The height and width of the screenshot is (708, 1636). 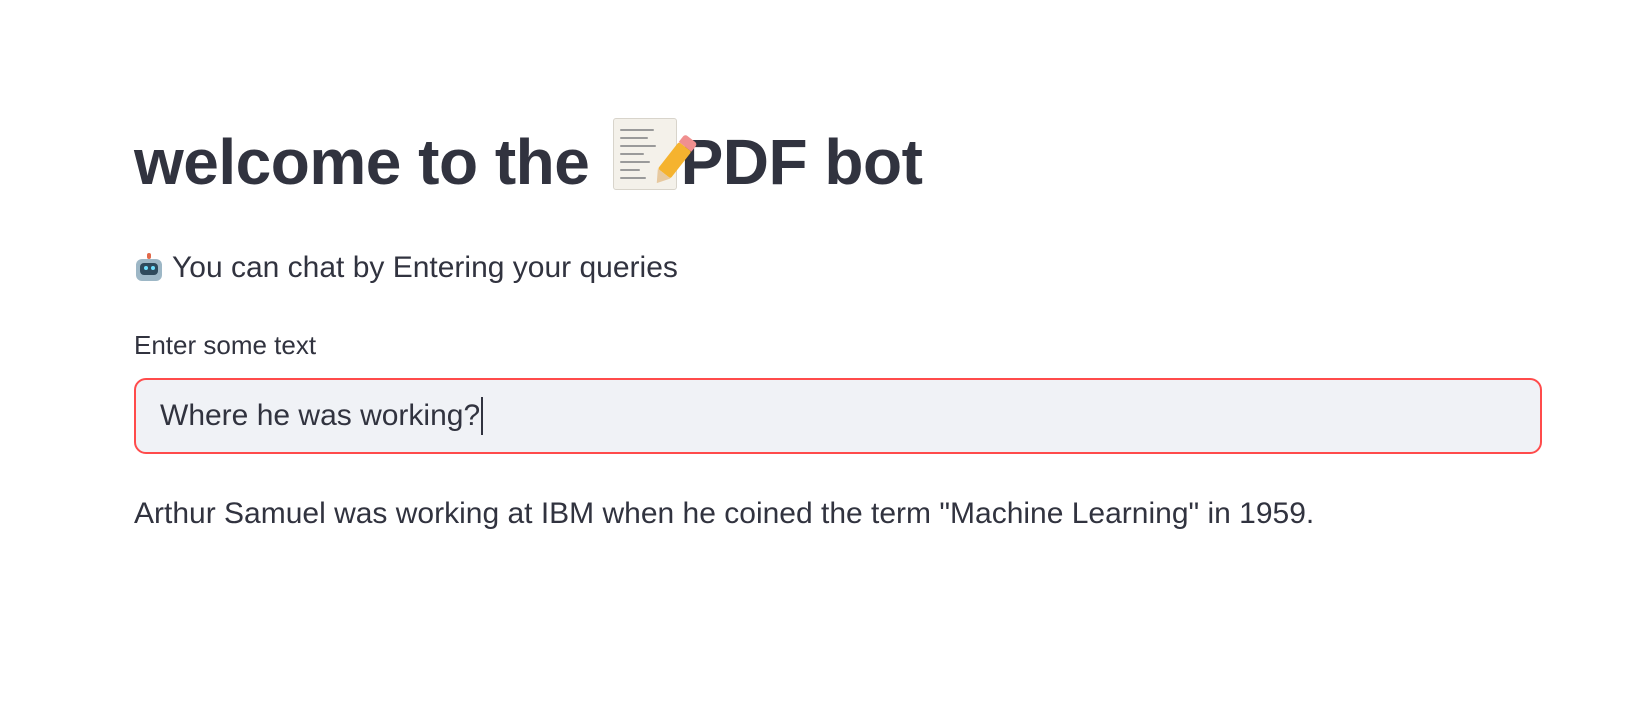 I want to click on query-input-value: Where he was working?, so click(x=320, y=416).